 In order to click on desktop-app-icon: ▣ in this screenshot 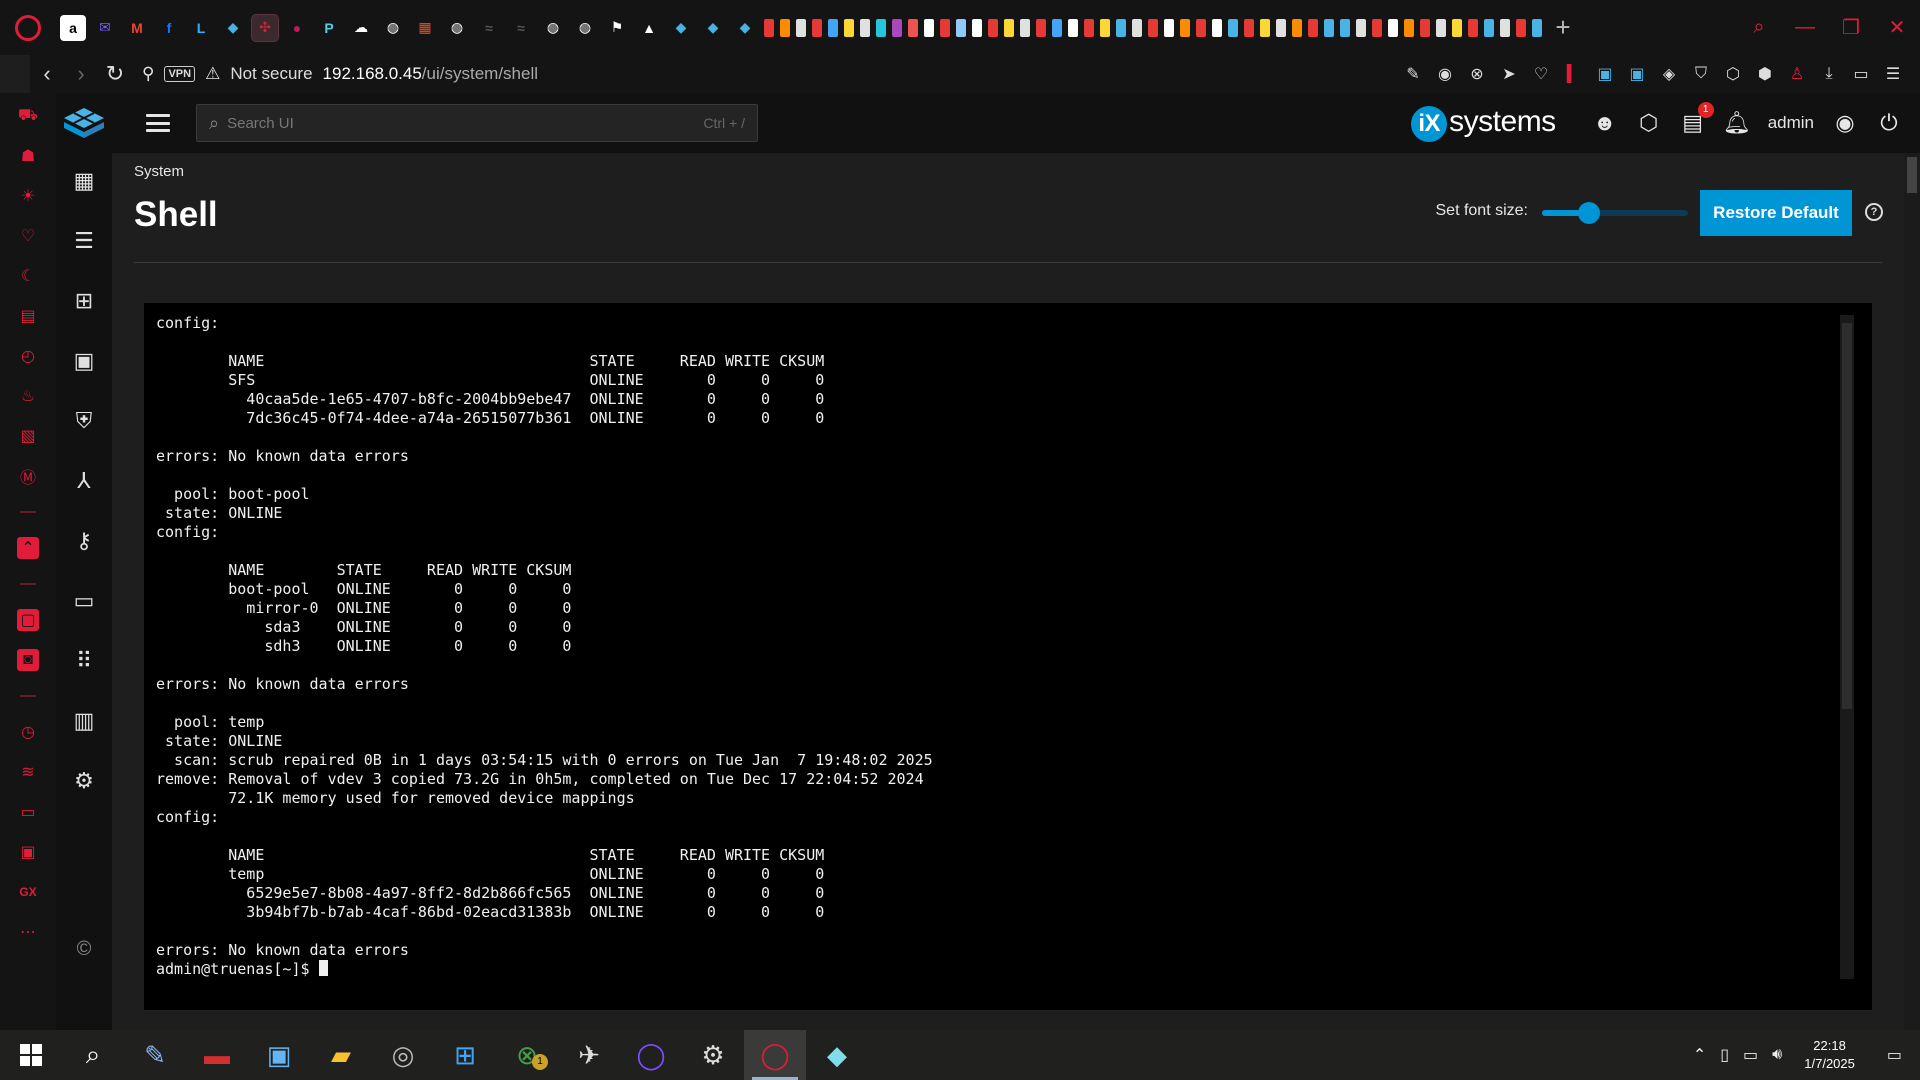, I will do `click(279, 1055)`.